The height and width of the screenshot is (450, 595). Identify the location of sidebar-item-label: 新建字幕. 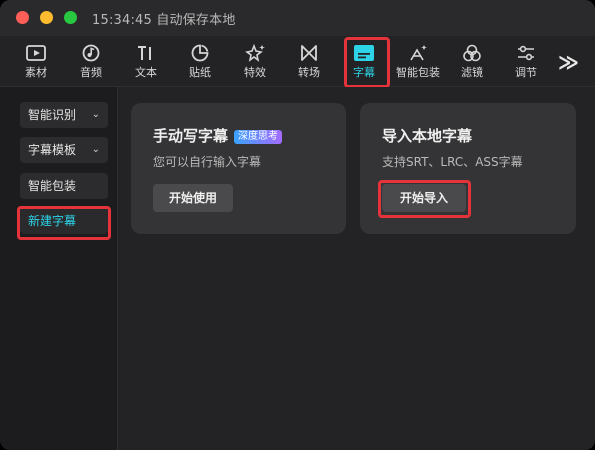
(52, 221).